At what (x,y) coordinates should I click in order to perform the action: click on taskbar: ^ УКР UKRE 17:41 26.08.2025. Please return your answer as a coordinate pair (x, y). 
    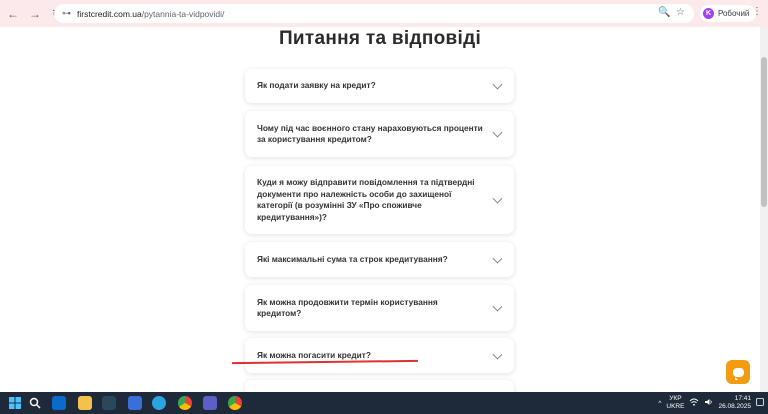
    Looking at the image, I should click on (384, 403).